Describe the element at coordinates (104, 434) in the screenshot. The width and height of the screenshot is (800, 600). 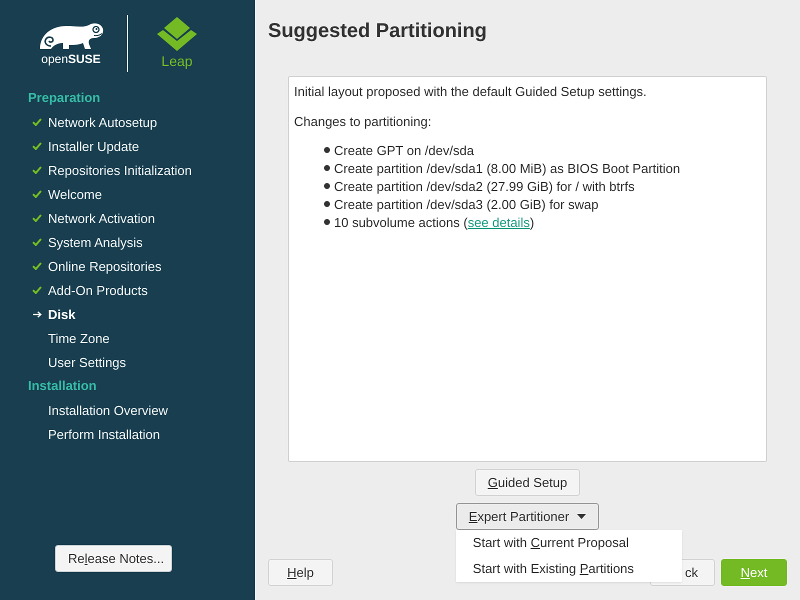
I see `sidebar-step: Perform Installation` at that location.